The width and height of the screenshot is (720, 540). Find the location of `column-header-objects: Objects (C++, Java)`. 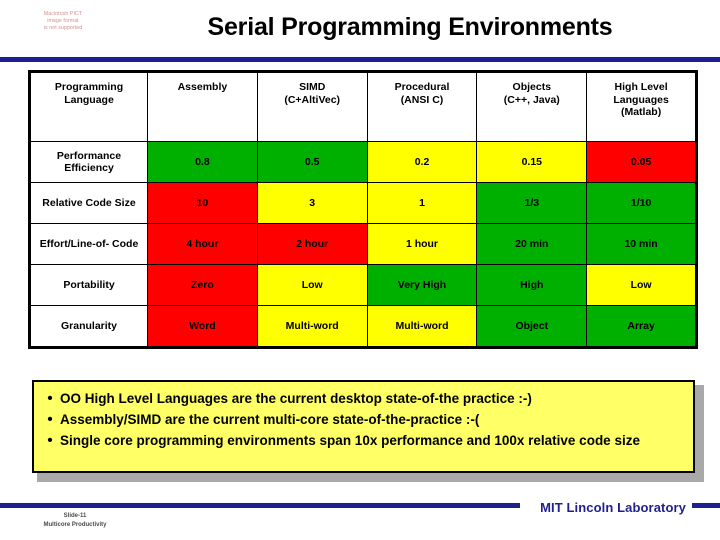

column-header-objects: Objects (C++, Java) is located at coordinates (532, 106).